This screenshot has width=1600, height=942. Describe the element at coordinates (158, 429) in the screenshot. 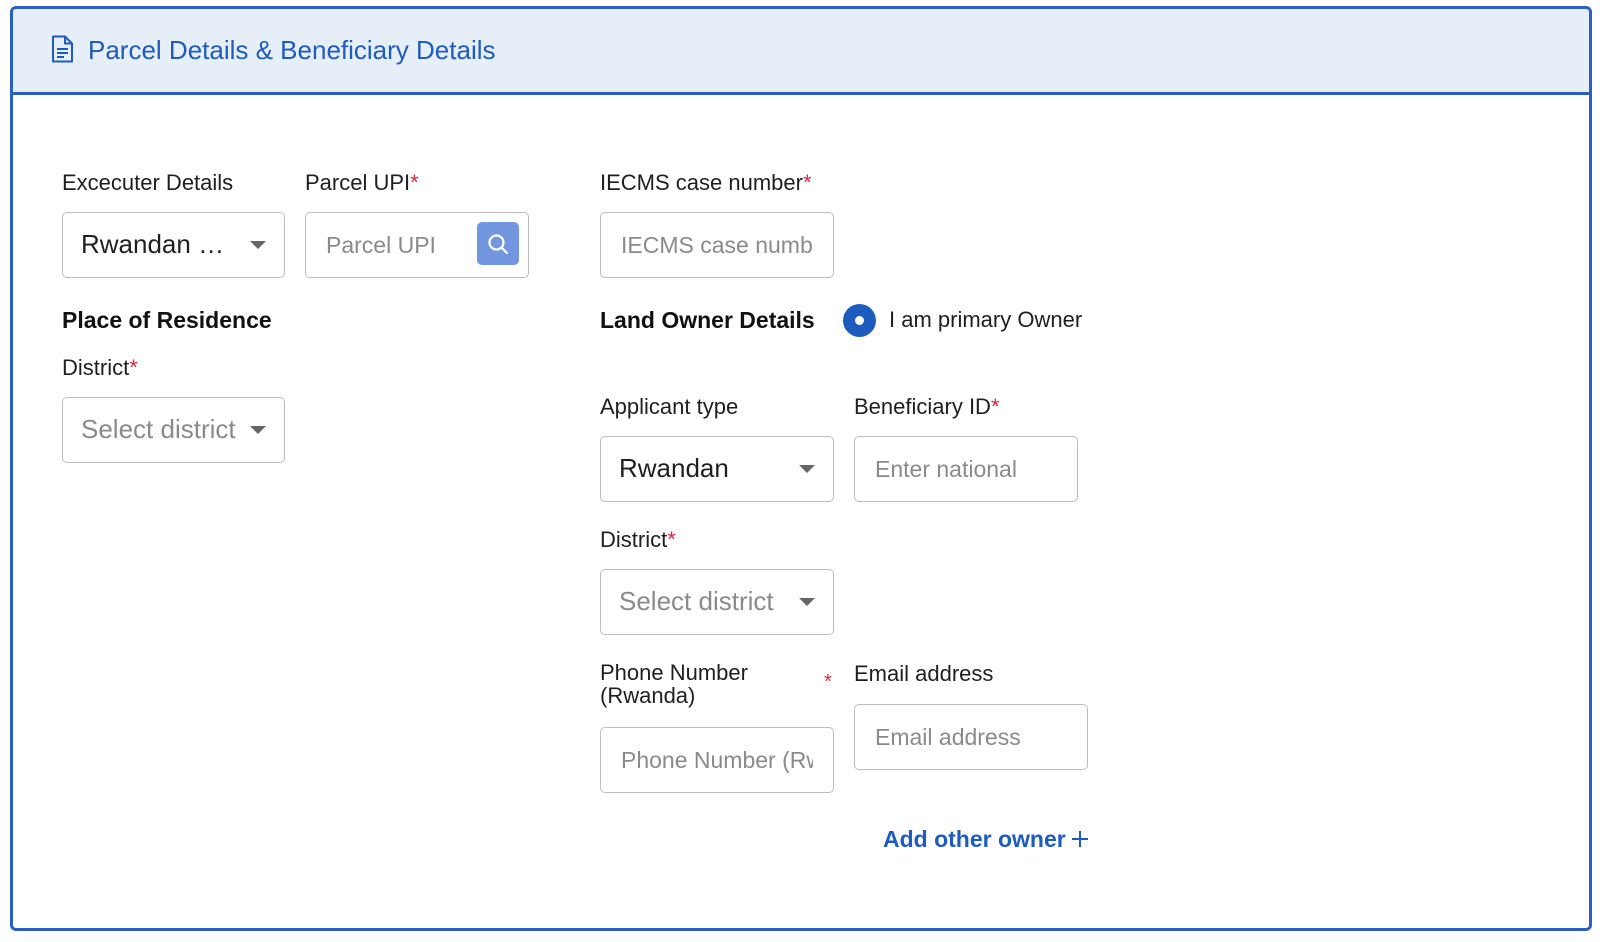

I see `residence-district-placeholder: Select district` at that location.